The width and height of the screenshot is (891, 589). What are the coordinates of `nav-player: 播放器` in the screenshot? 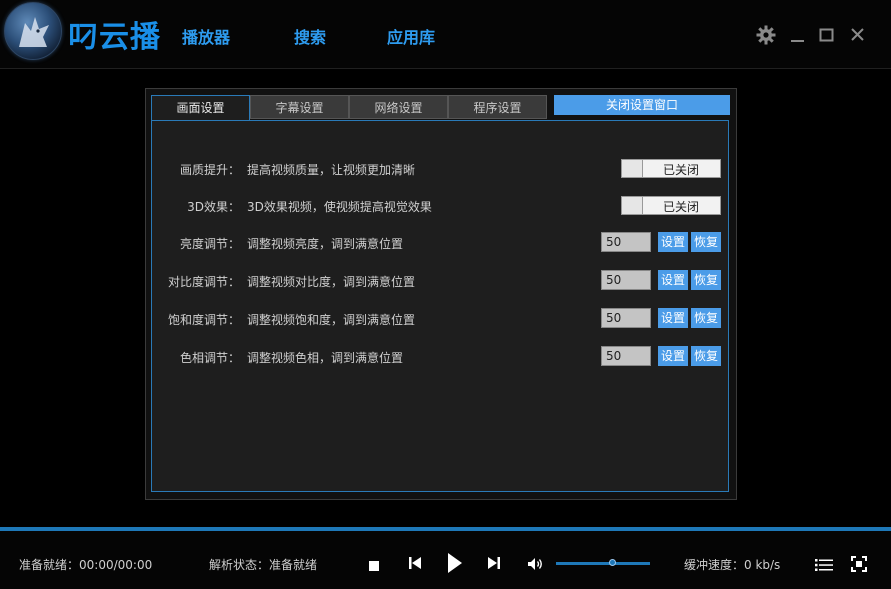 It's located at (206, 36).